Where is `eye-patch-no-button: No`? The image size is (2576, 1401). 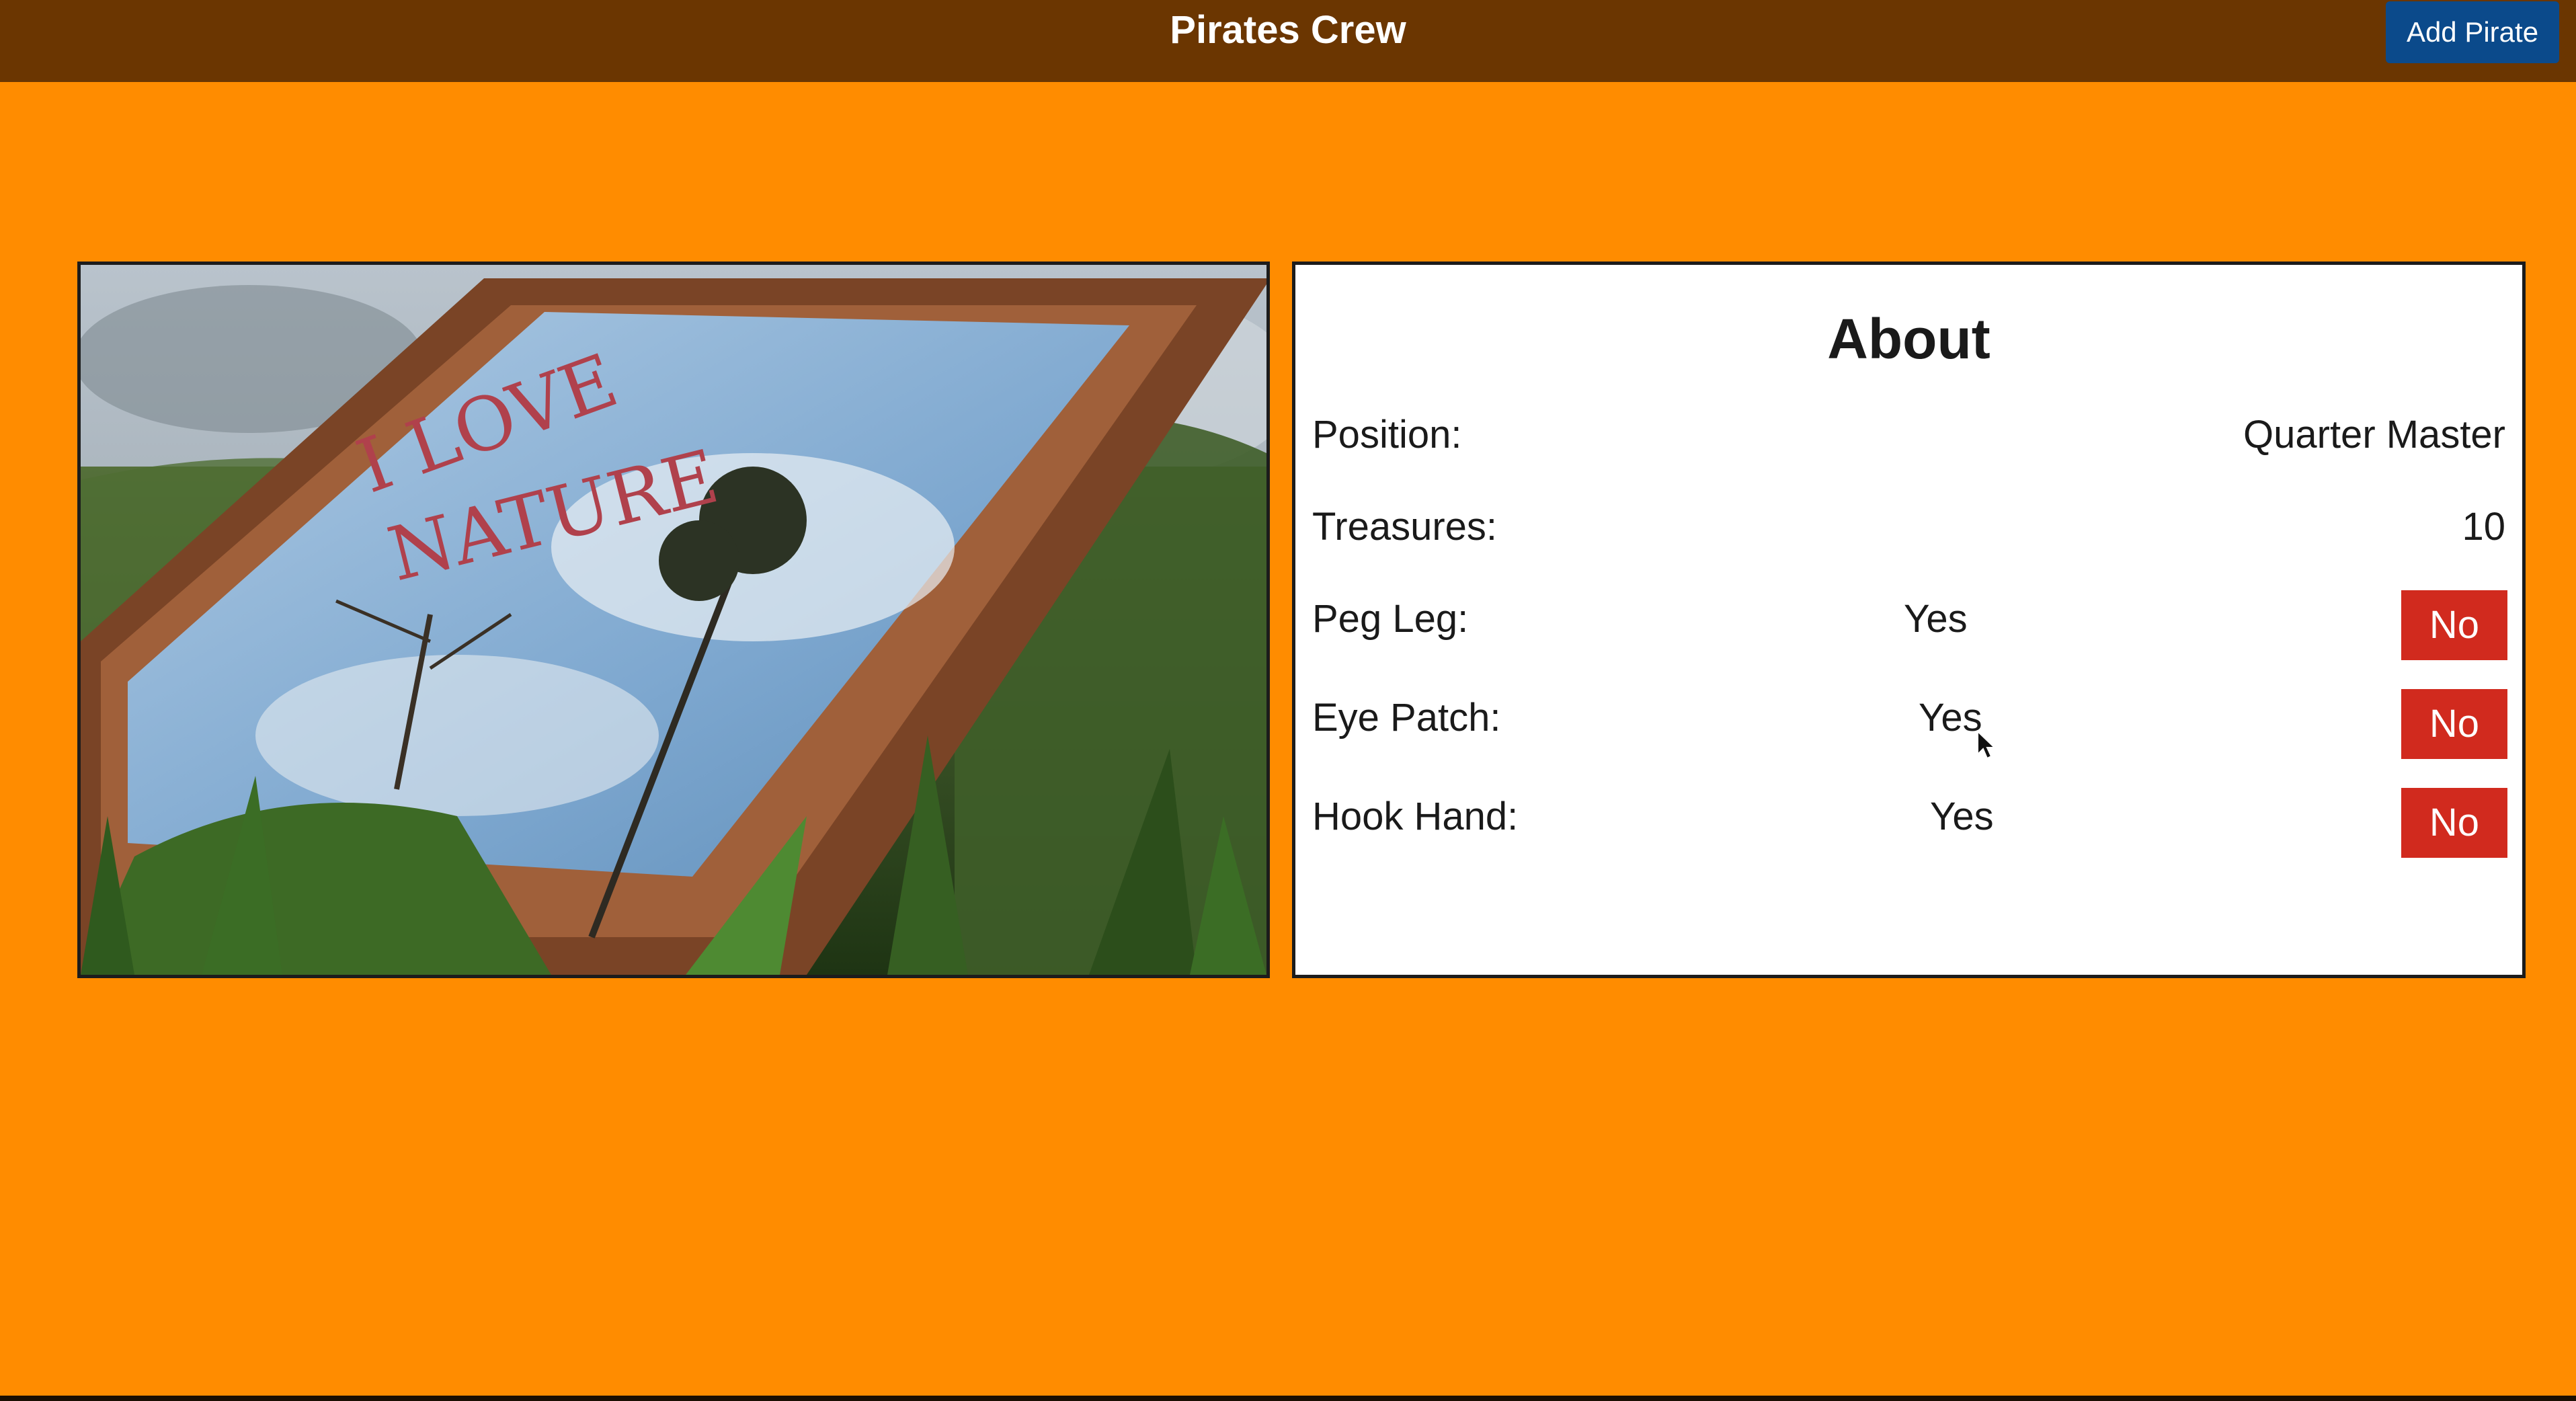 eye-patch-no-button: No is located at coordinates (2454, 724).